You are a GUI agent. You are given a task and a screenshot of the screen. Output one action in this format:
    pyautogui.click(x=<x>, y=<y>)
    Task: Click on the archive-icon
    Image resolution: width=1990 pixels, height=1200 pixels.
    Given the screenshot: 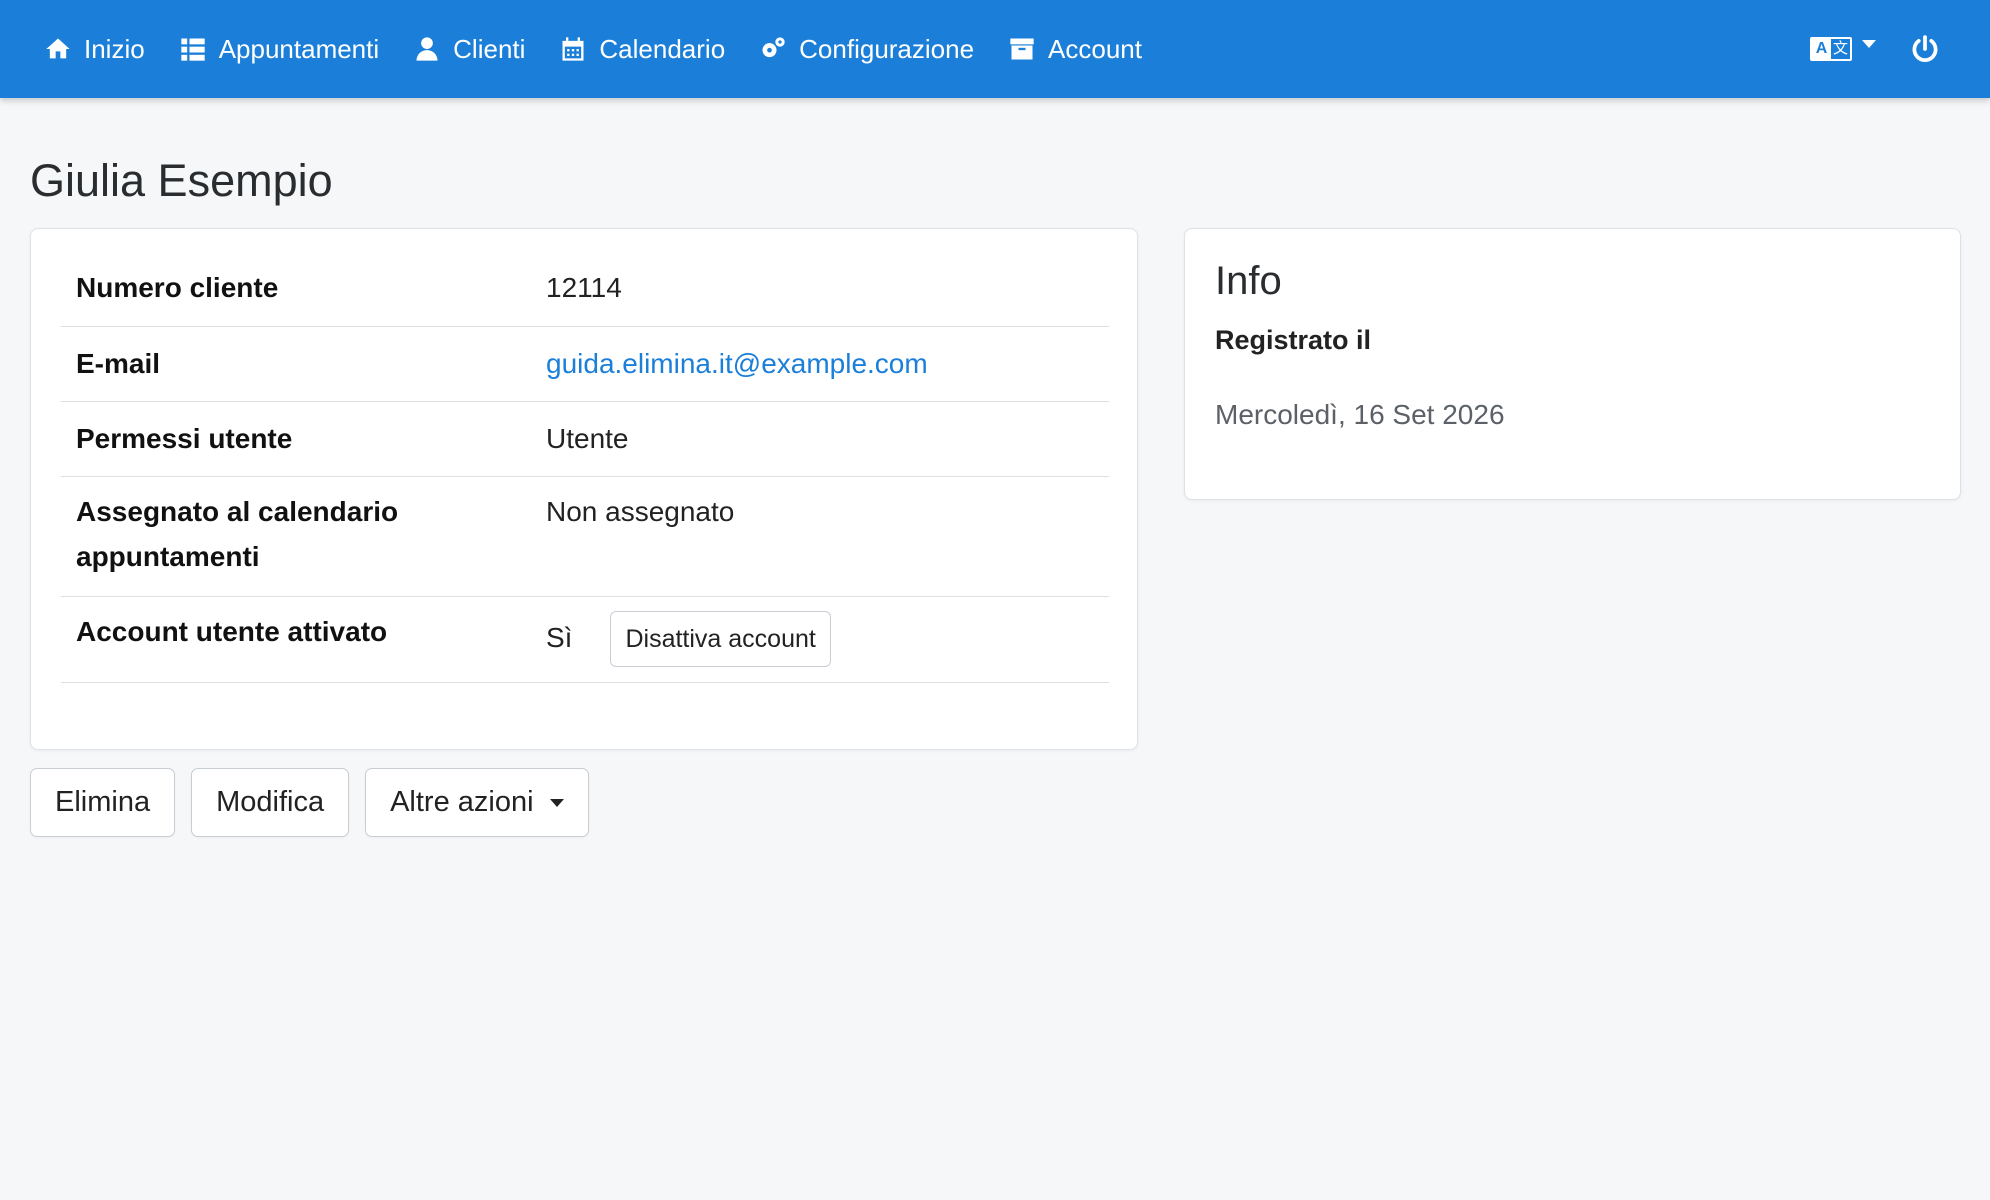 What is the action you would take?
    pyautogui.click(x=1022, y=49)
    